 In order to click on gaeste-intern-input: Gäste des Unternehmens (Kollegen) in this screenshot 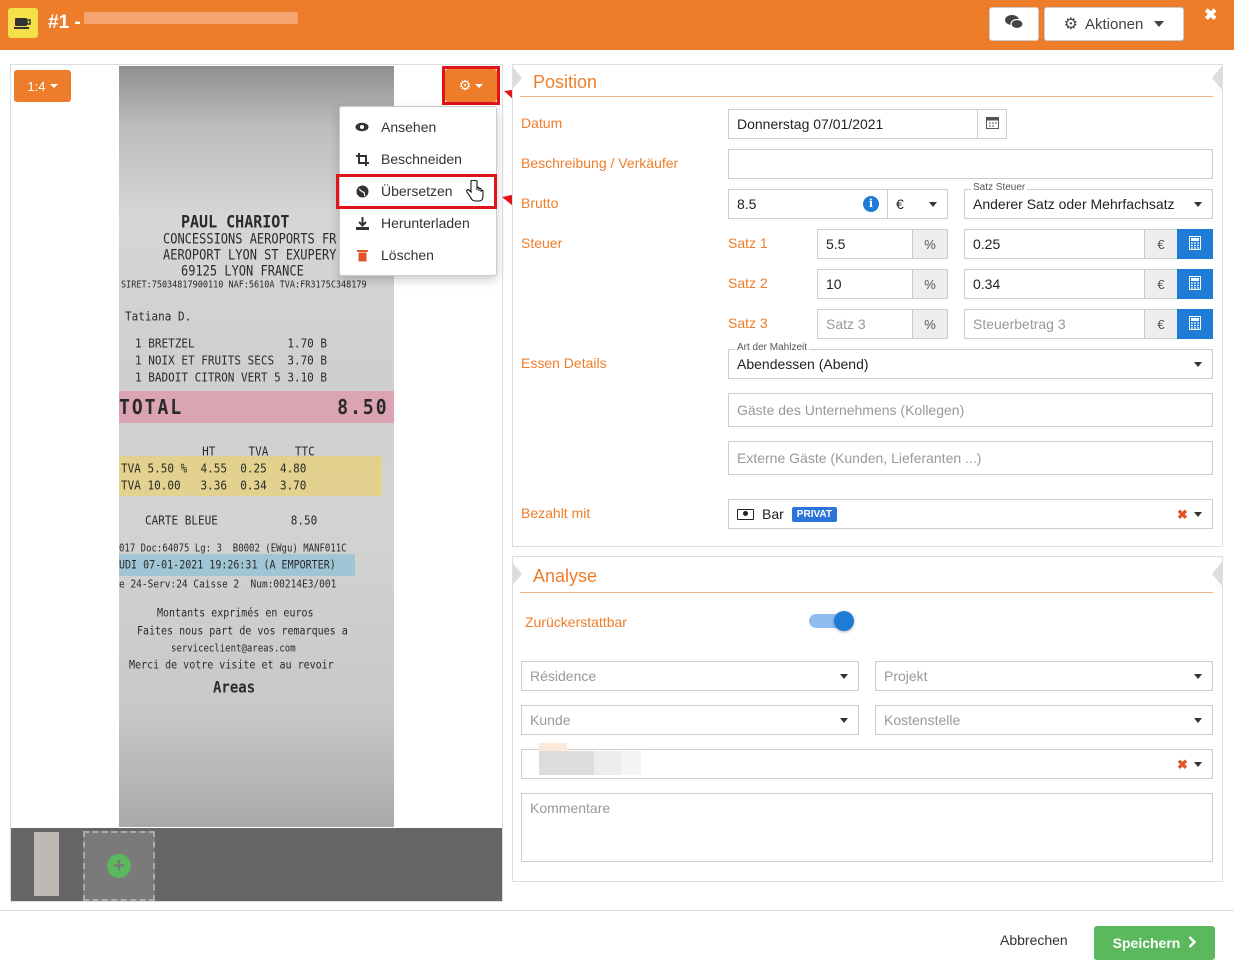, I will do `click(970, 410)`.